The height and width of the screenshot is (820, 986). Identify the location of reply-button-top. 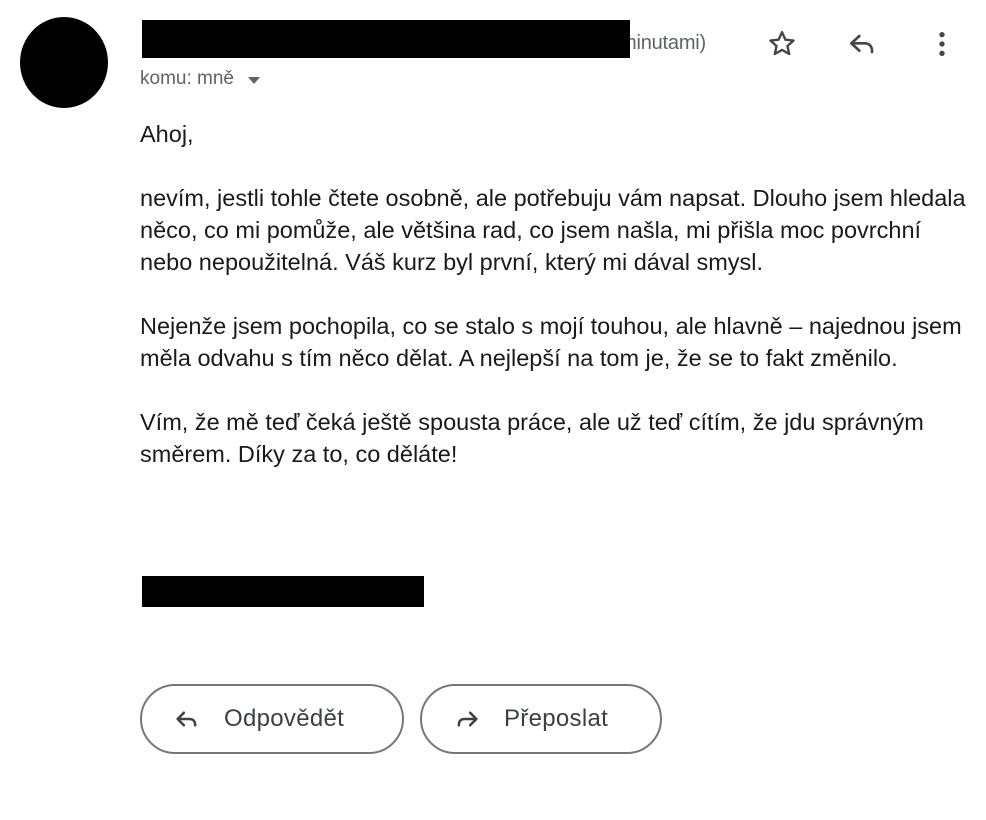
(862, 44).